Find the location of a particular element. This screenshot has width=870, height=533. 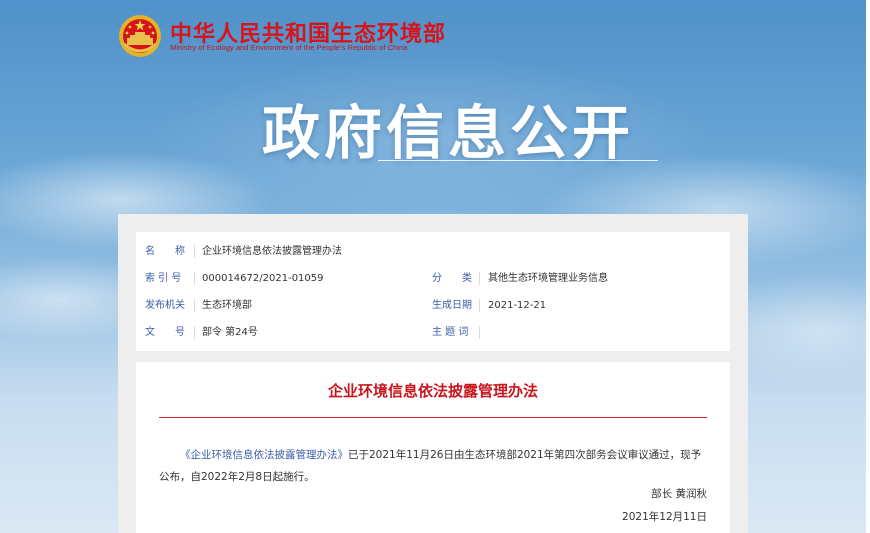

index-label: 索 引 号 is located at coordinates (163, 278).